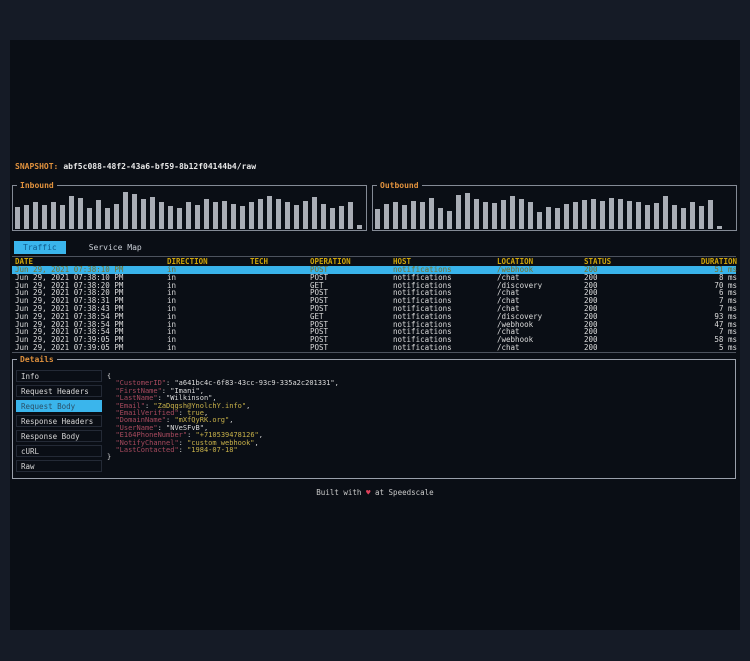  What do you see at coordinates (59, 376) in the screenshot?
I see `details-menu-item-info: Info` at bounding box center [59, 376].